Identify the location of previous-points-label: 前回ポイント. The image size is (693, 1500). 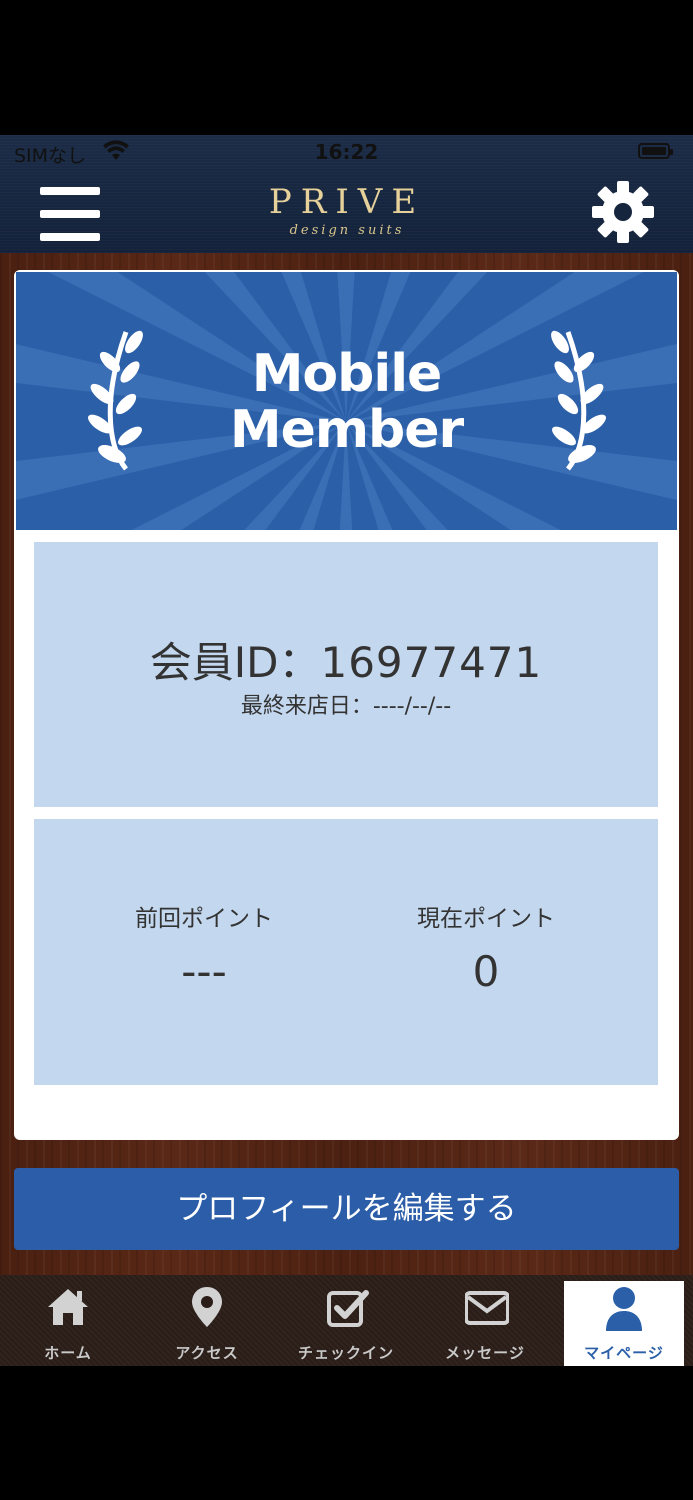
(204, 919).